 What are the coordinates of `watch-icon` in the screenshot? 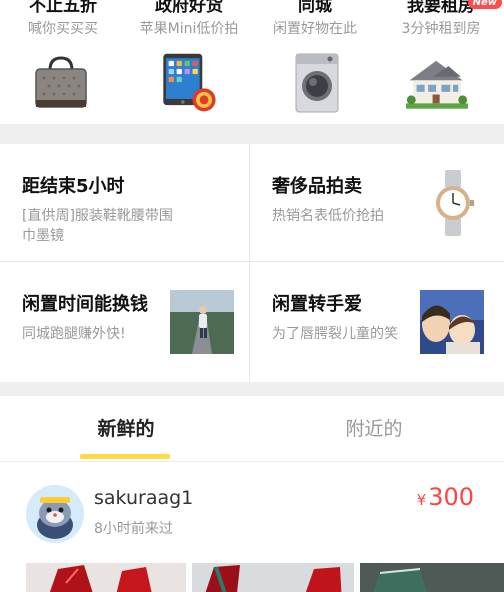 It's located at (455, 203).